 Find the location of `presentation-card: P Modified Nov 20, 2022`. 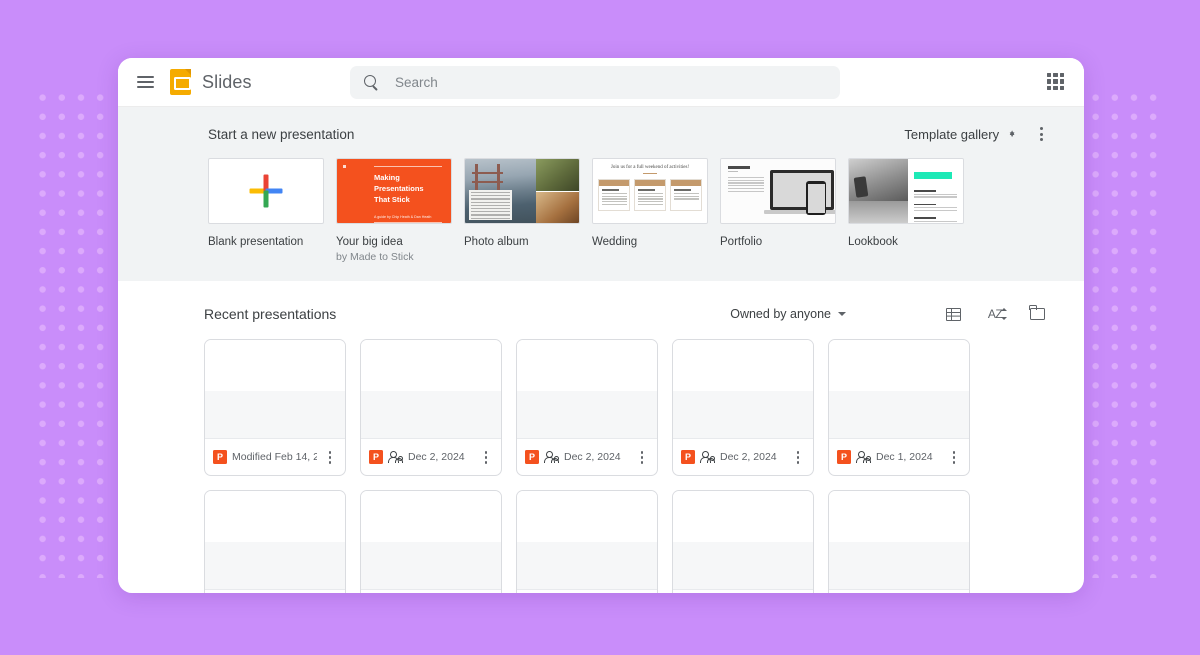

presentation-card: P Modified Nov 20, 2022 is located at coordinates (743, 541).